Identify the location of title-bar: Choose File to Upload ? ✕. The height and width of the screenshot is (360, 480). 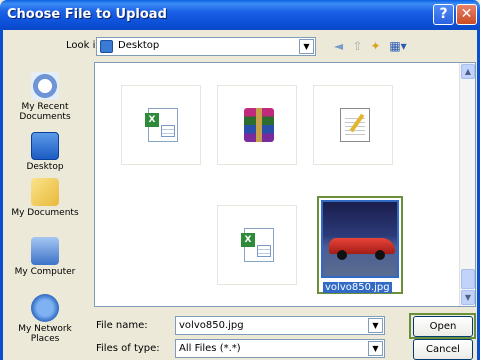
(240, 15).